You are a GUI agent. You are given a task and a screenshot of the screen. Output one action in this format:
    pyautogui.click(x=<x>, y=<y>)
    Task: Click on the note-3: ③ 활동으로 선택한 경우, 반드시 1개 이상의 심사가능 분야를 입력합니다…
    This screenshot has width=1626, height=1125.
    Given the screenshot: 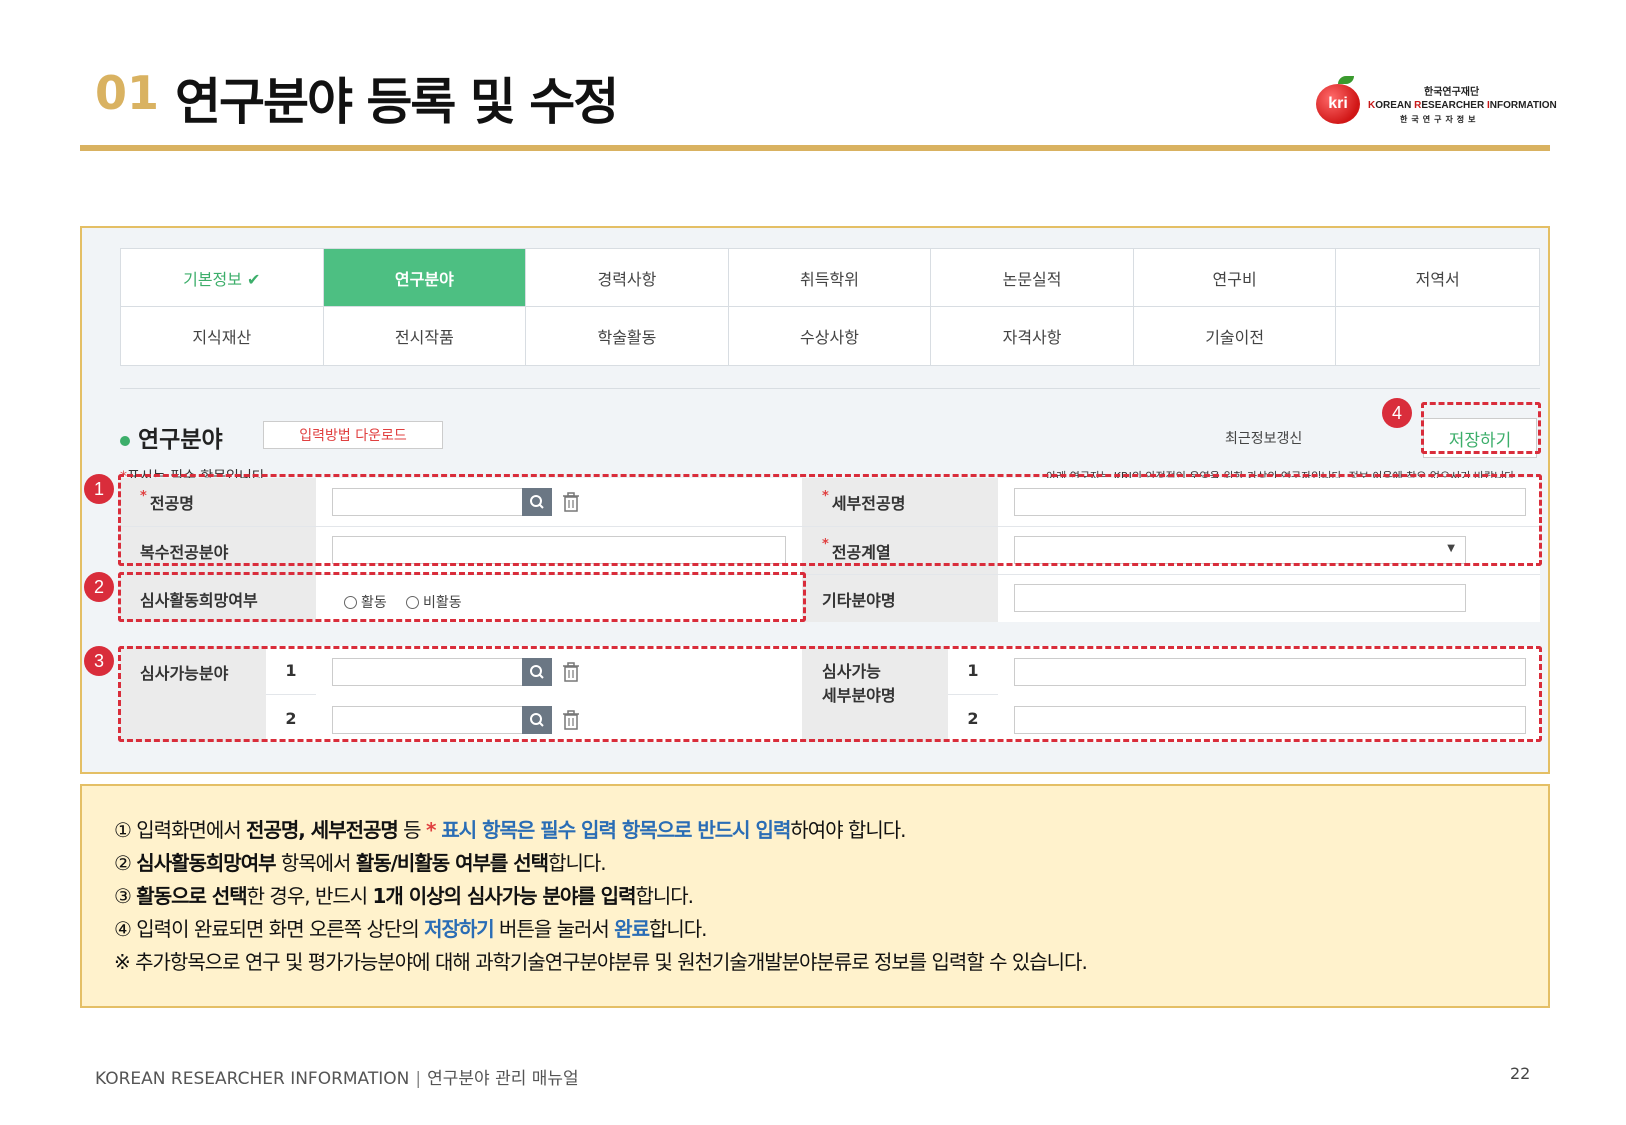 What is the action you would take?
    pyautogui.click(x=404, y=896)
    